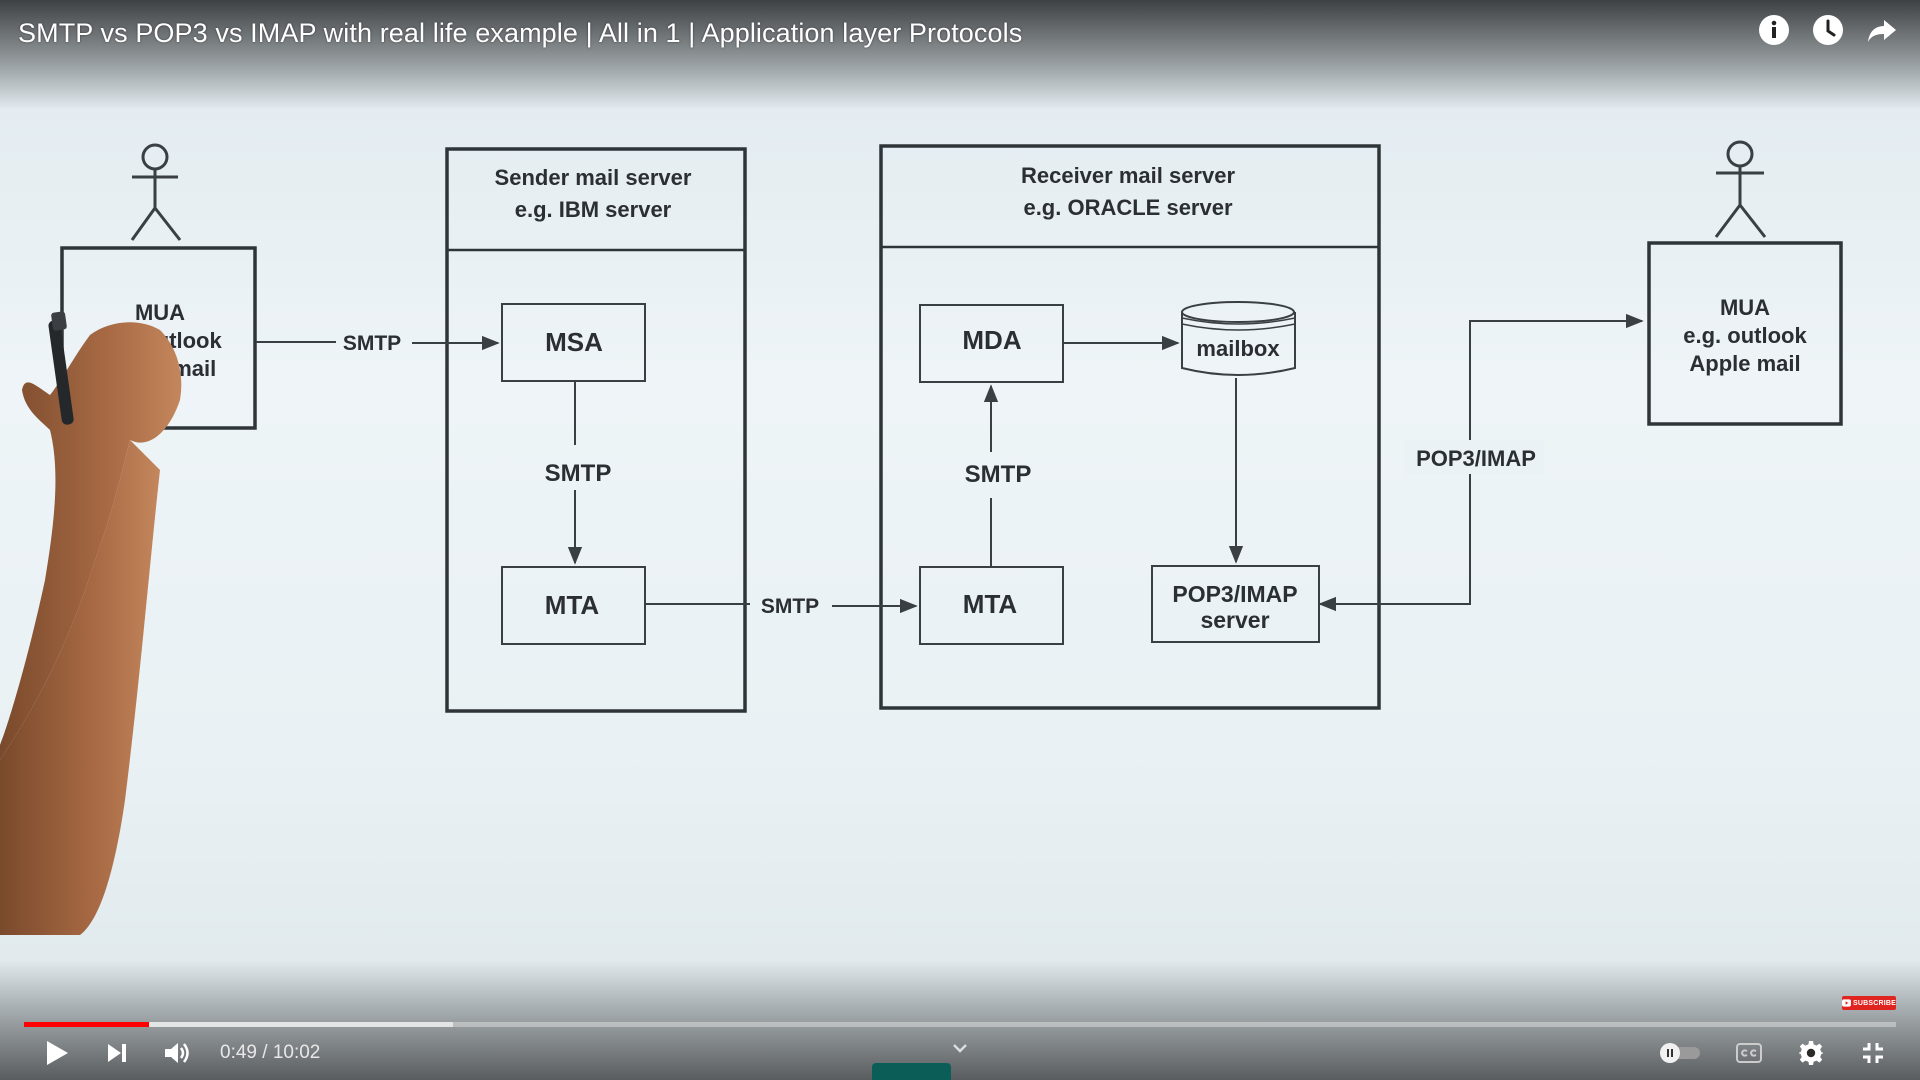  I want to click on top-gradient, so click(960, 55).